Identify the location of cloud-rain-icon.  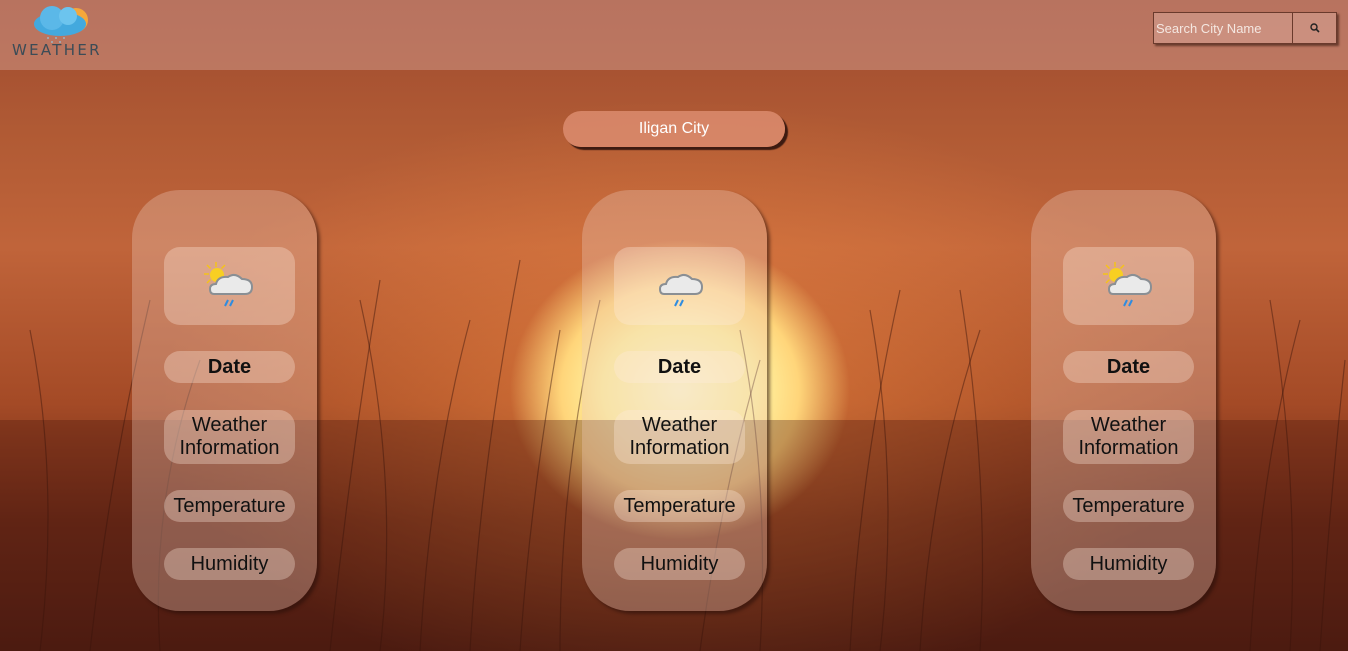
(680, 290).